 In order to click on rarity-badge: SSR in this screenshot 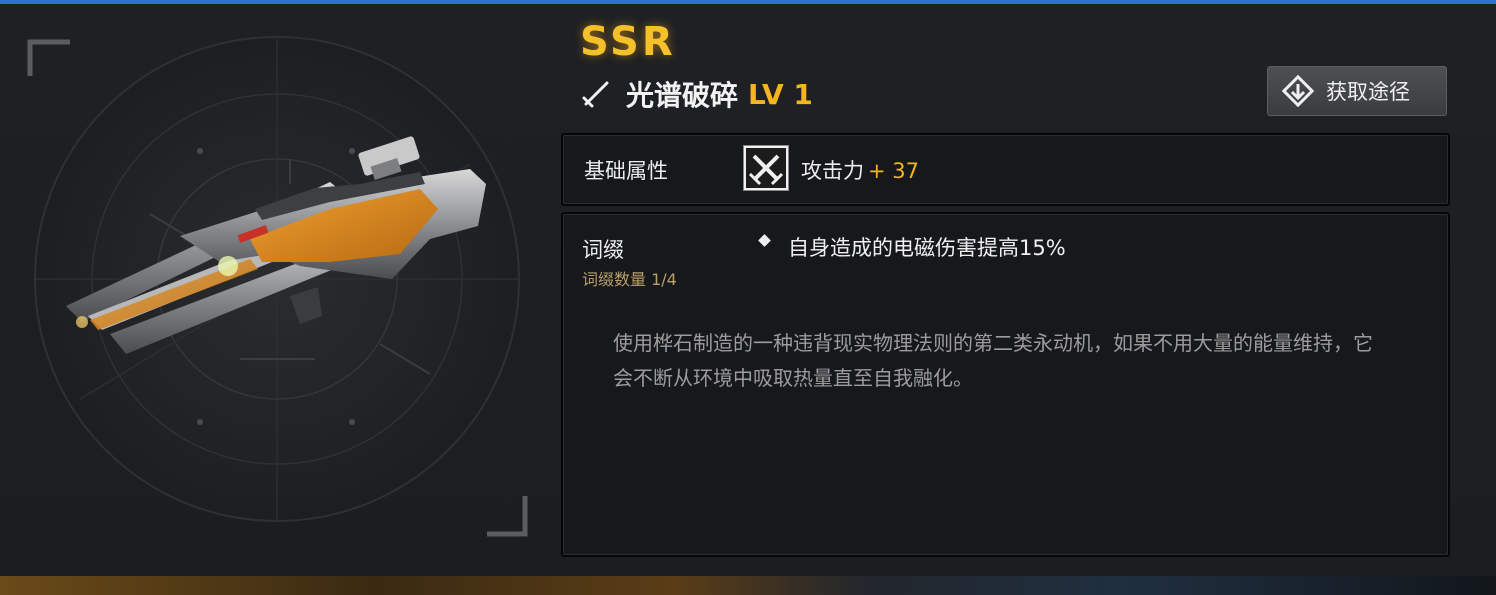, I will do `click(628, 42)`.